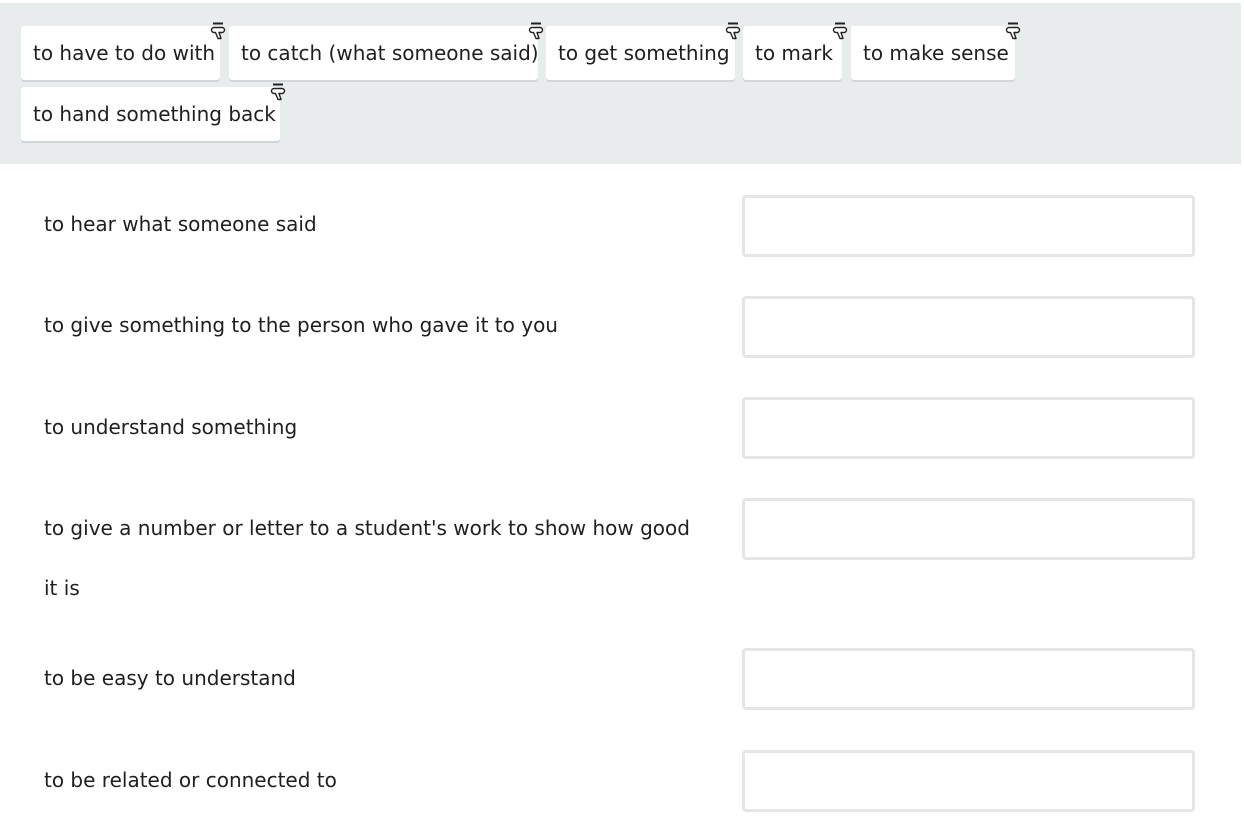 The image size is (1244, 824). I want to click on draggable-chip-hand-something-back: to hand something back, so click(153, 112).